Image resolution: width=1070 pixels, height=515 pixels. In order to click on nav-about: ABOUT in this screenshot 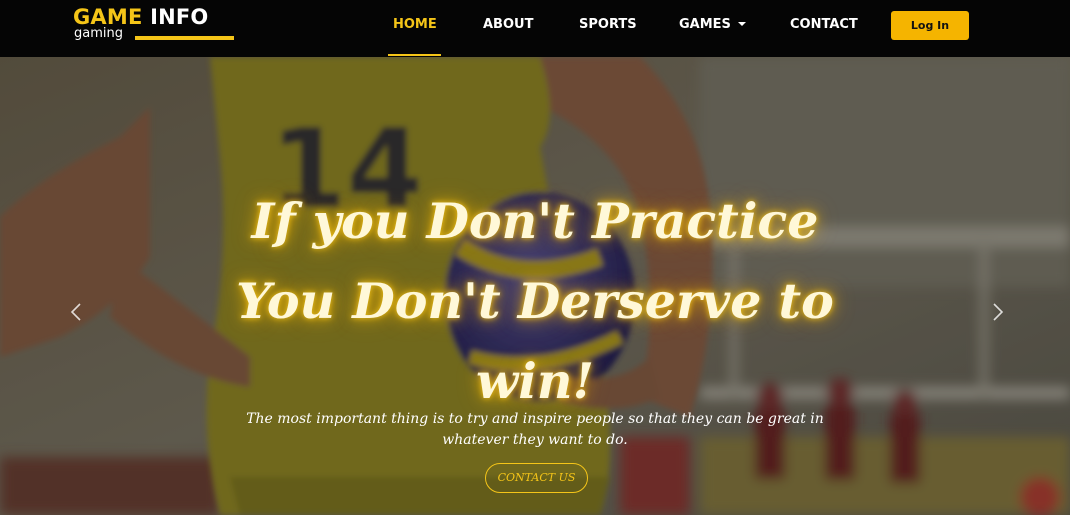, I will do `click(508, 26)`.